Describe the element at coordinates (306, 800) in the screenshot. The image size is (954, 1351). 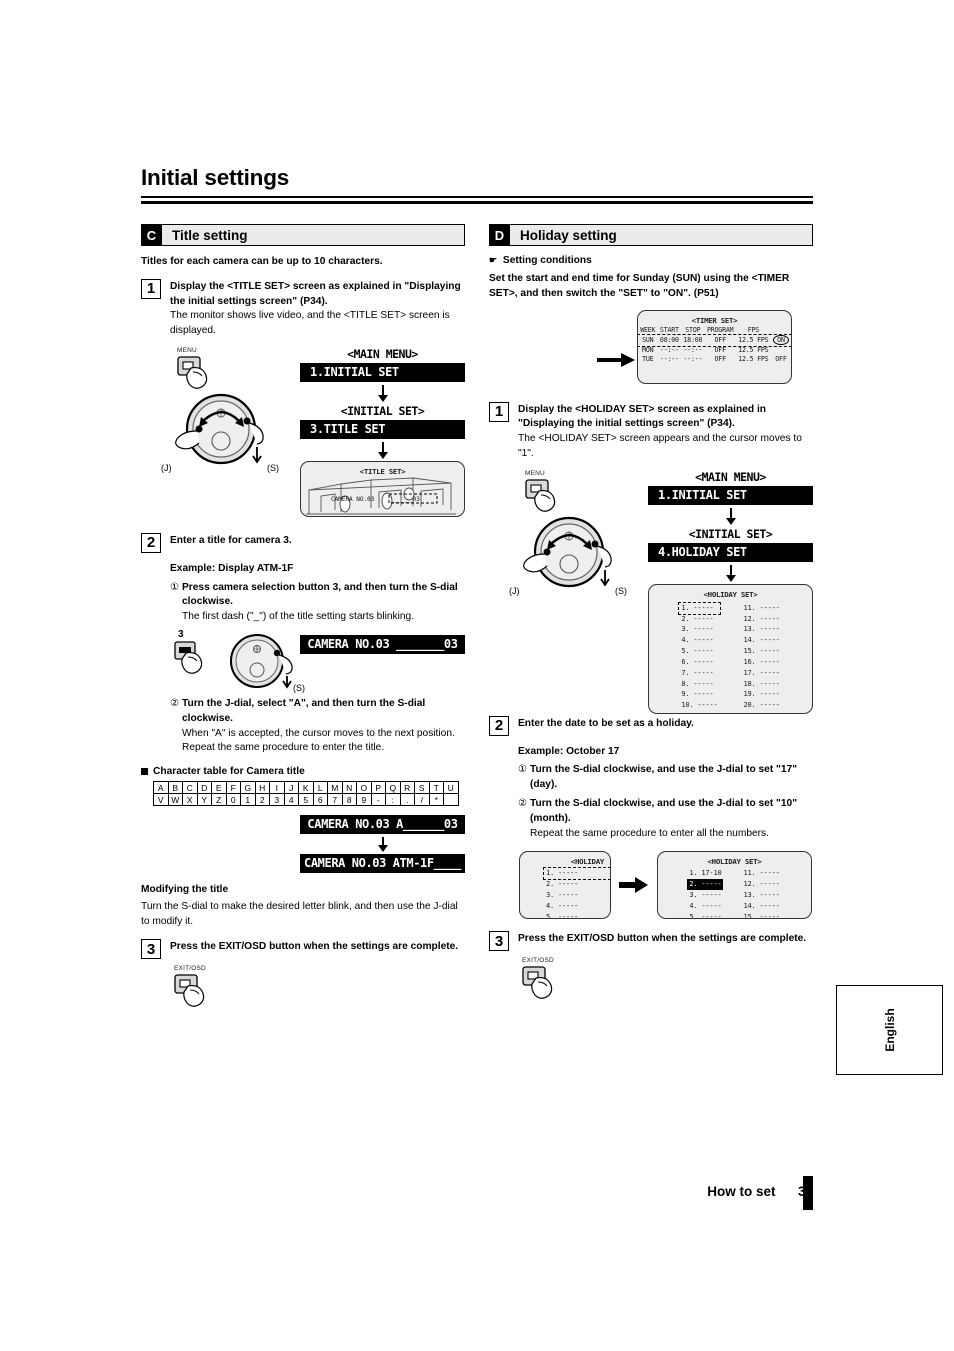
I see `character-table-row-2: V W X Y Z 0 1 2 3 4 5 6 7 8 9 - : . / *` at that location.